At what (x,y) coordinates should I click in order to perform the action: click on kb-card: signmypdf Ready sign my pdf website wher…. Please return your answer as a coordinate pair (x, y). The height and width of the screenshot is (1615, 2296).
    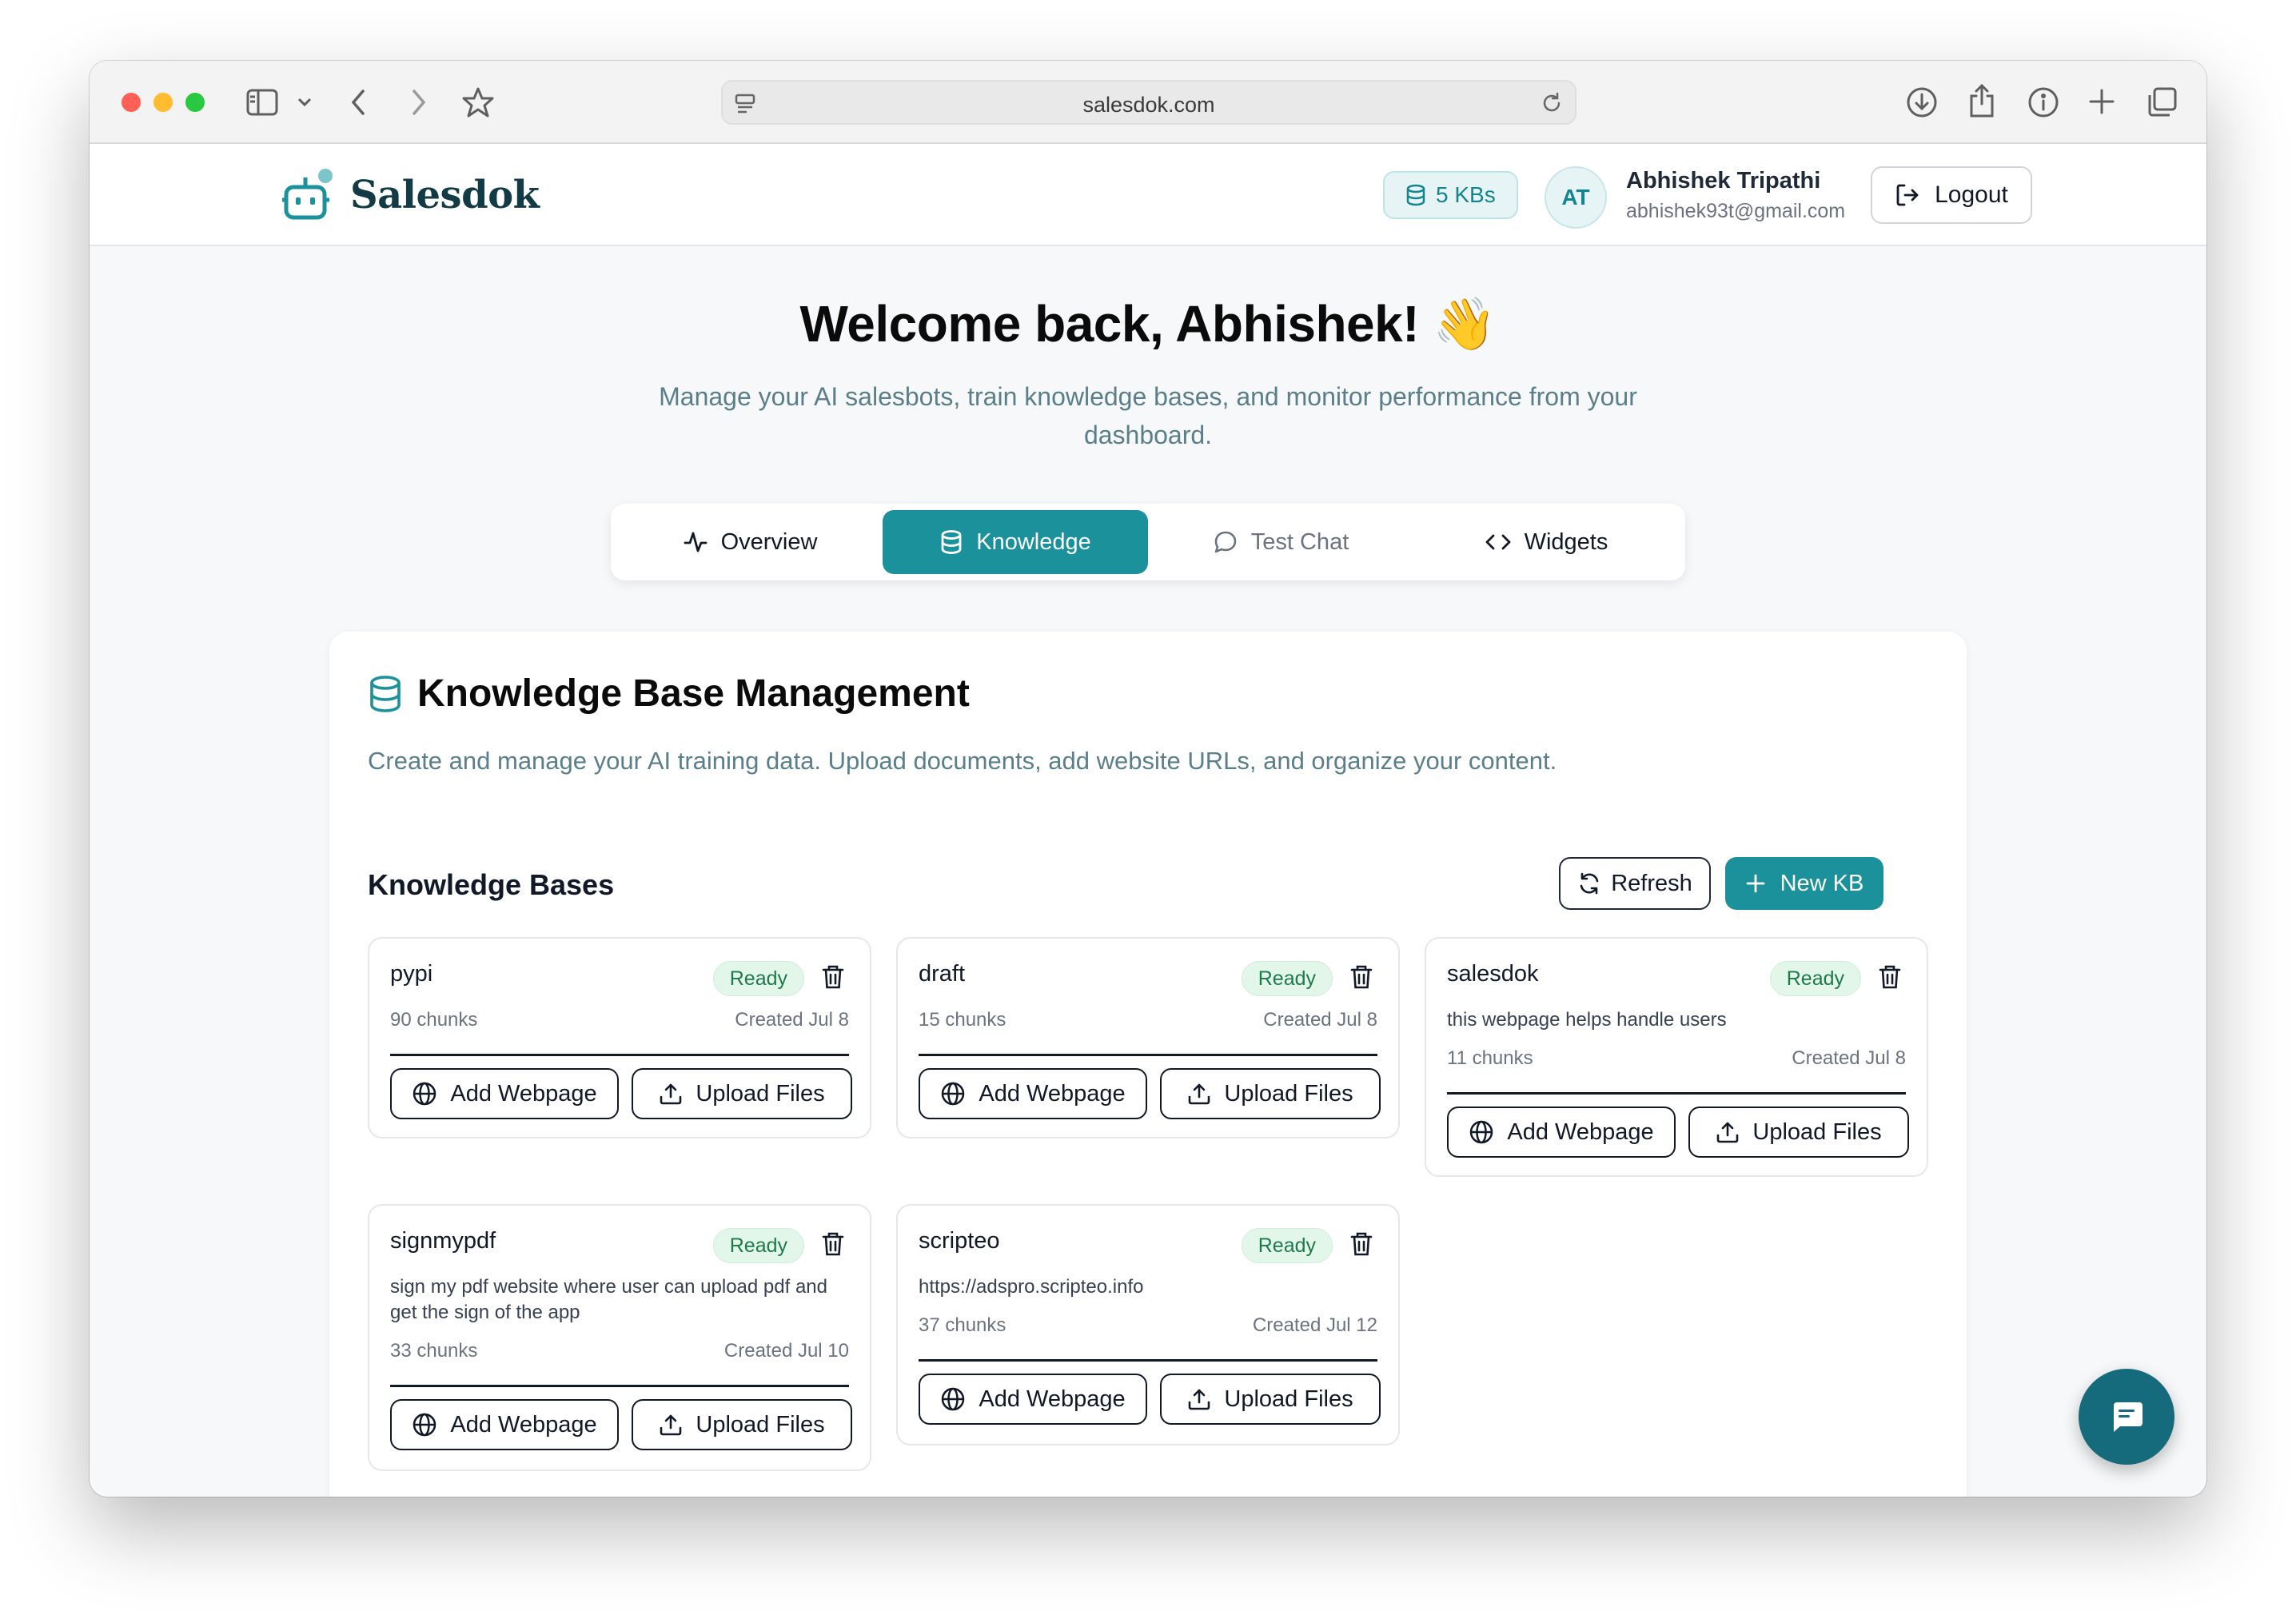
    Looking at the image, I should click on (619, 1337).